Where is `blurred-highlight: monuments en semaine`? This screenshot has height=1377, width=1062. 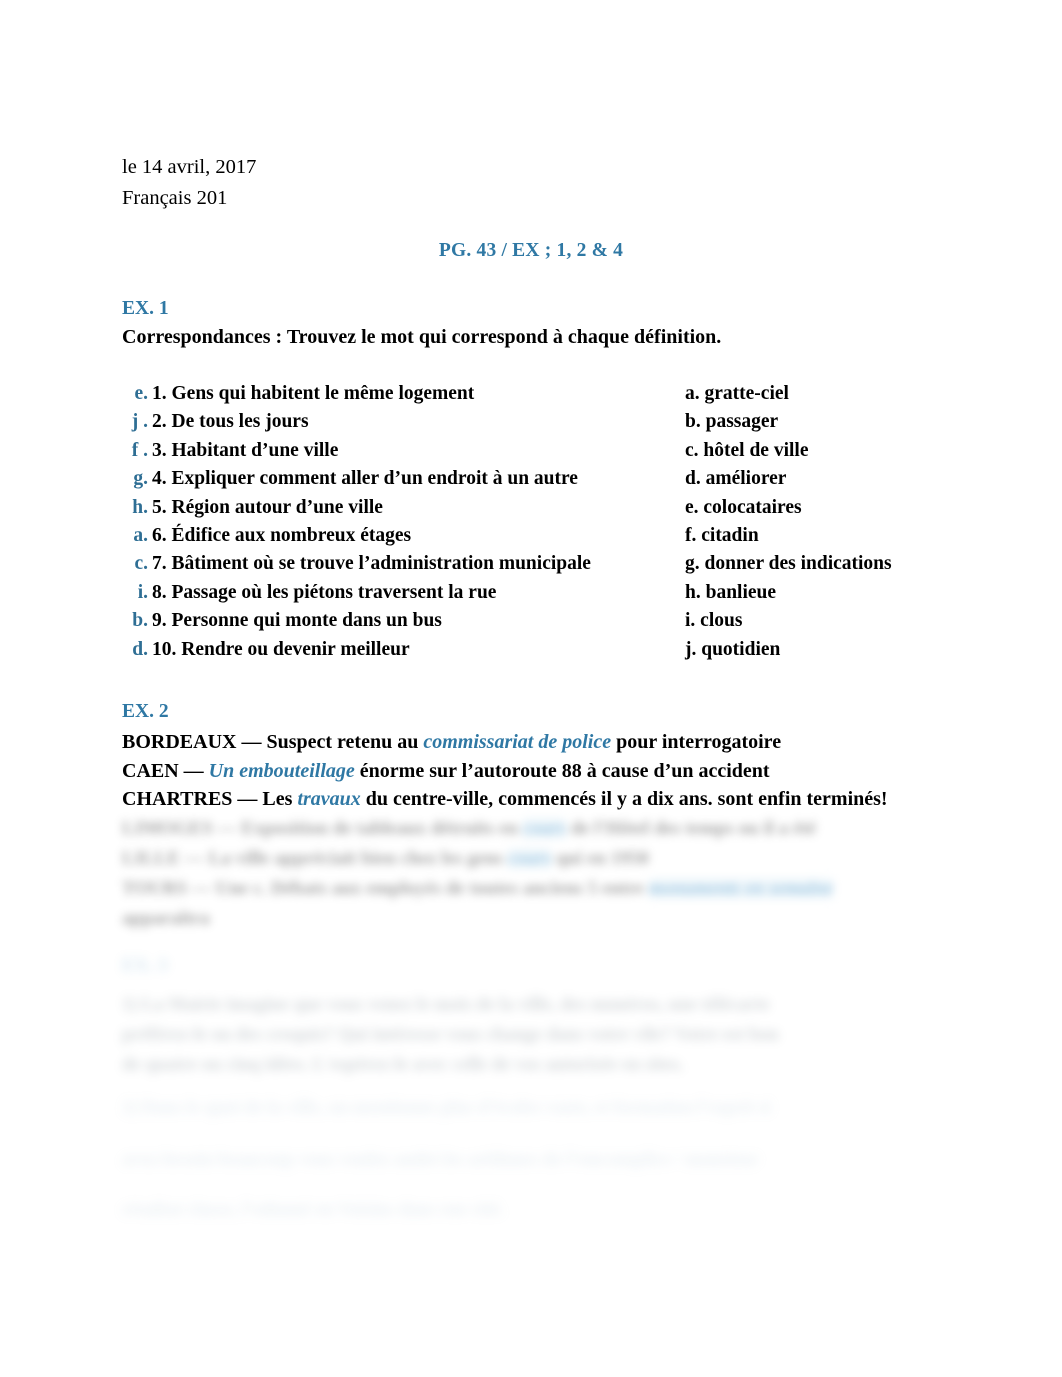 blurred-highlight: monuments en semaine is located at coordinates (741, 888).